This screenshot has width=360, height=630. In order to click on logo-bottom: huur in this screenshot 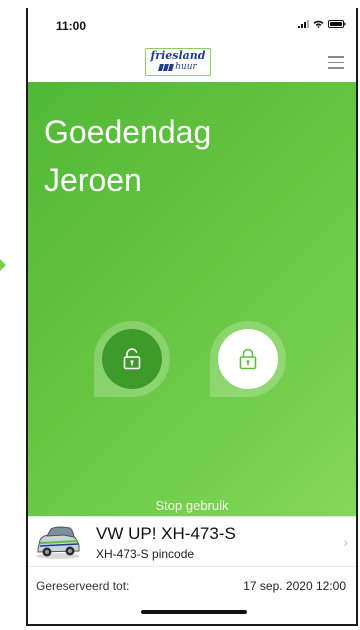, I will do `click(178, 67)`.